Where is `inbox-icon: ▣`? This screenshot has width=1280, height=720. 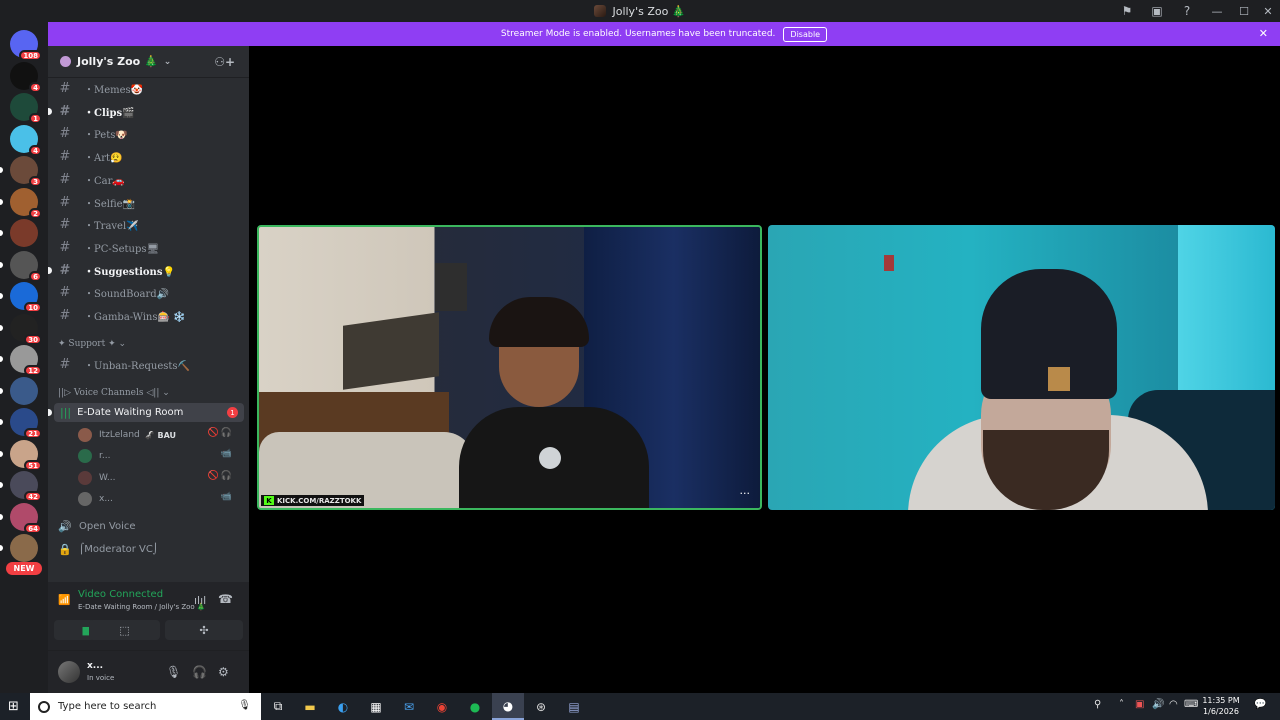
inbox-icon: ▣ is located at coordinates (1157, 11).